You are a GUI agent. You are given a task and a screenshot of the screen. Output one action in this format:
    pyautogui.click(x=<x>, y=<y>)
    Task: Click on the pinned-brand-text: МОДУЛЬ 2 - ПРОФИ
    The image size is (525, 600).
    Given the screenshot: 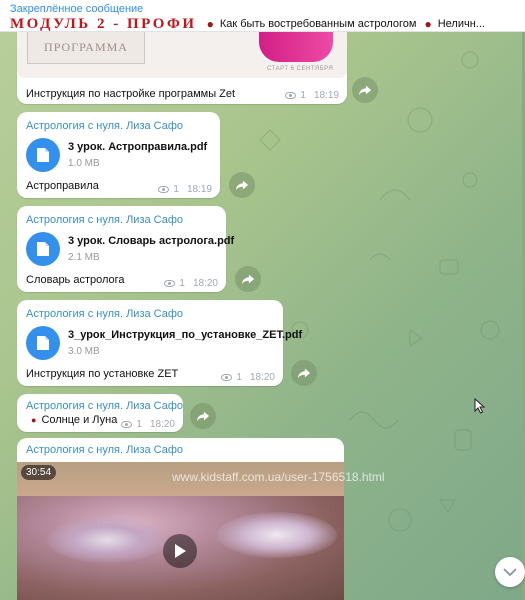 What is the action you would take?
    pyautogui.click(x=103, y=24)
    